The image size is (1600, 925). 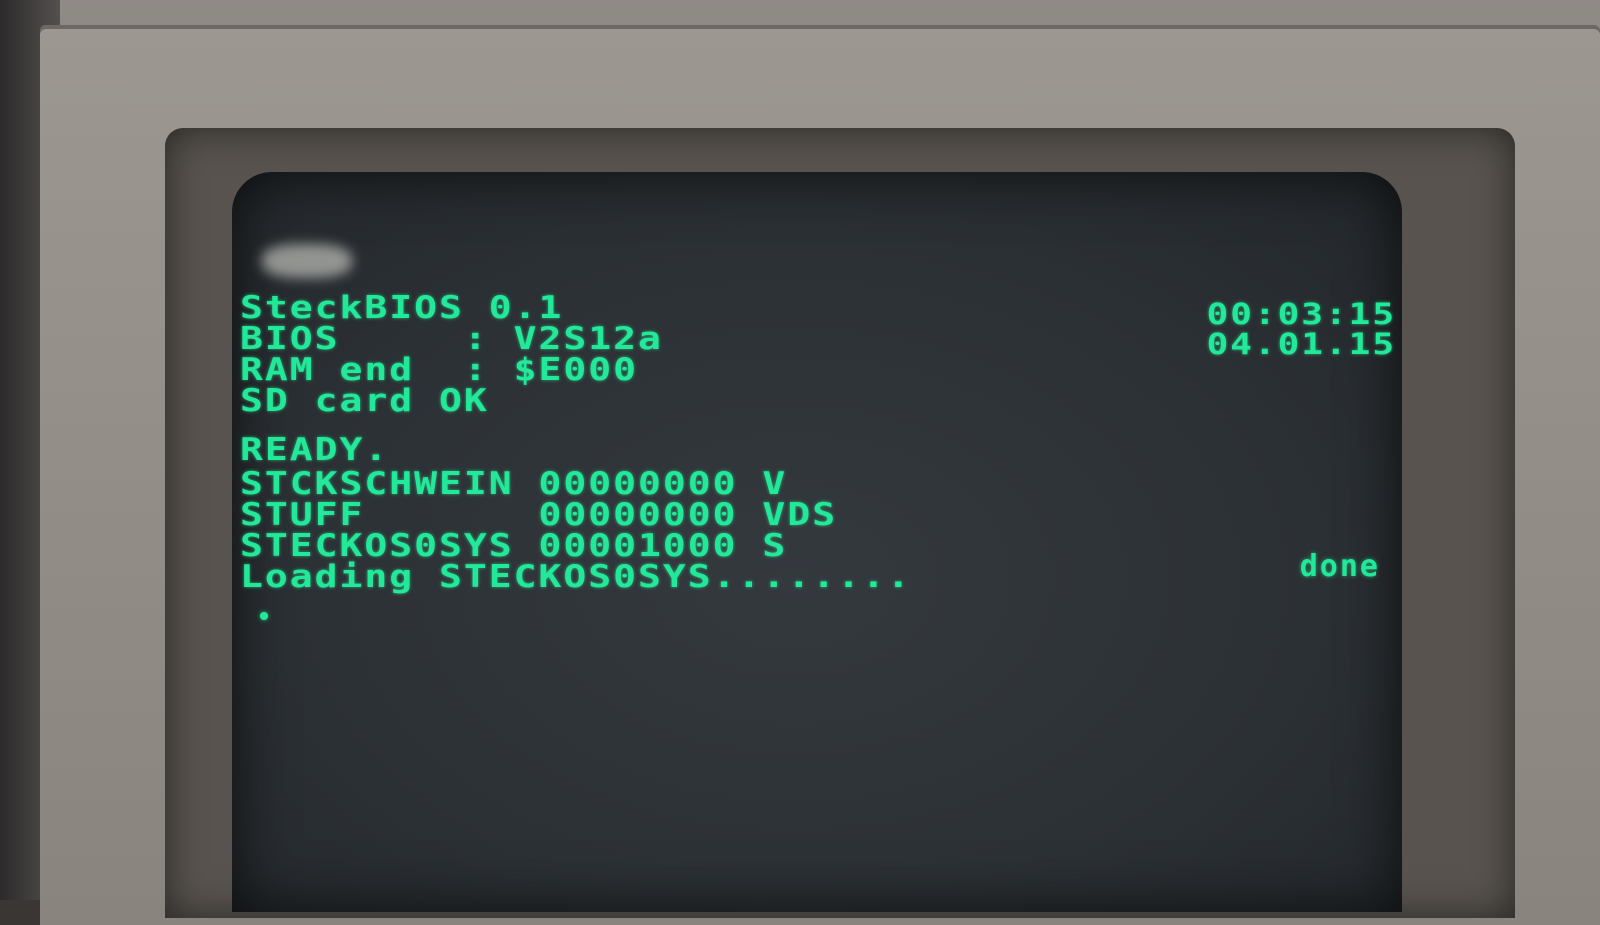 I want to click on sd-card-status-line: SD card OK, so click(x=364, y=400).